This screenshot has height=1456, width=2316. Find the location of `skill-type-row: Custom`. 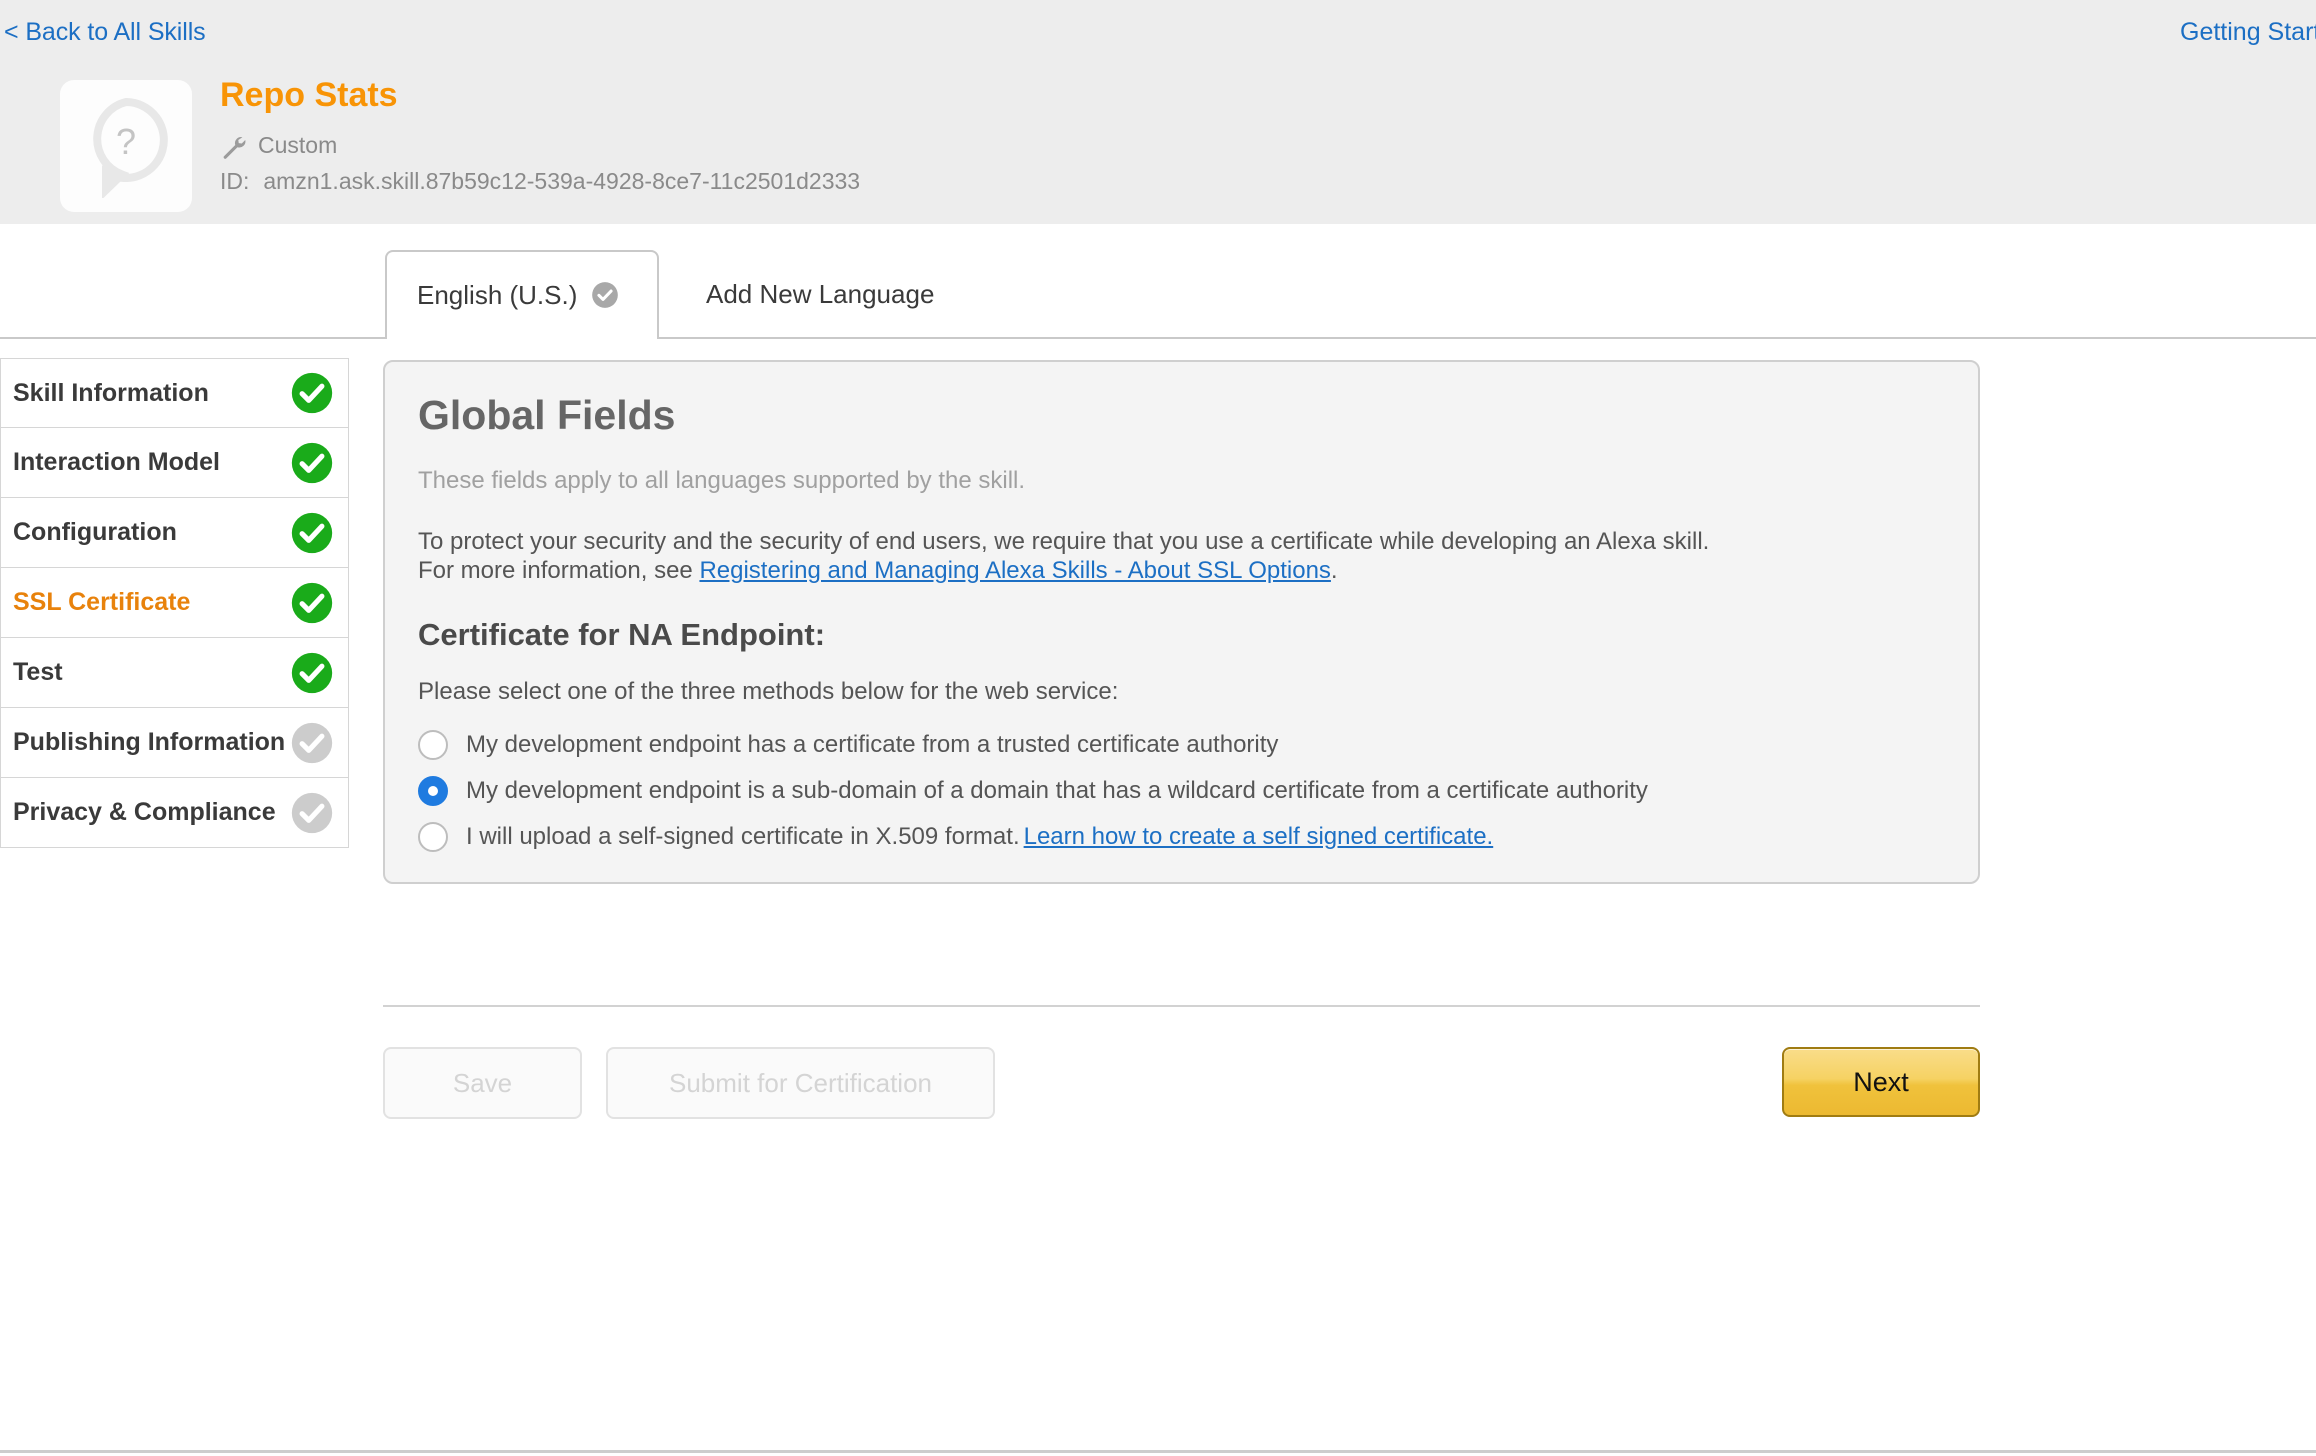

skill-type-row: Custom is located at coordinates (278, 145).